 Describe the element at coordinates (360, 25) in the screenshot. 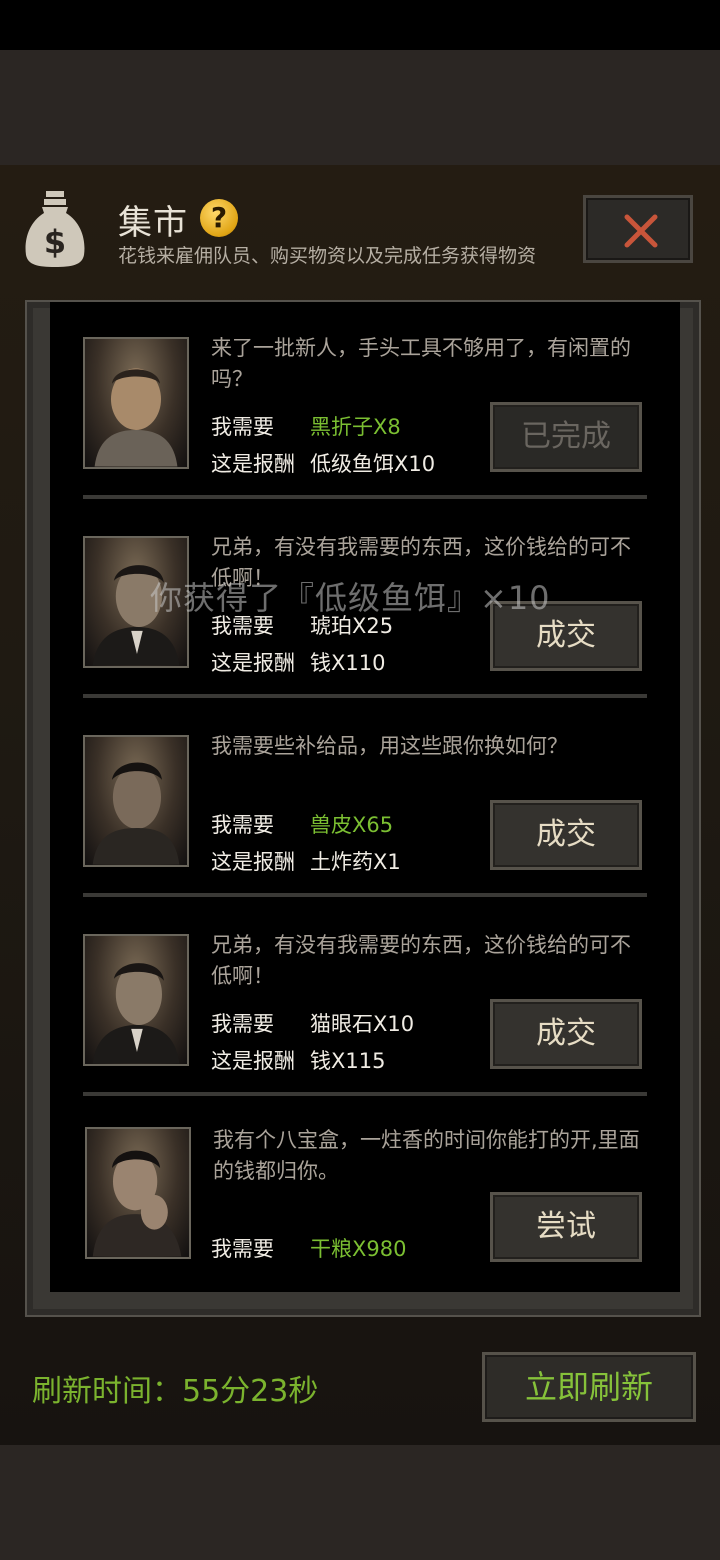

I see `status-bar` at that location.